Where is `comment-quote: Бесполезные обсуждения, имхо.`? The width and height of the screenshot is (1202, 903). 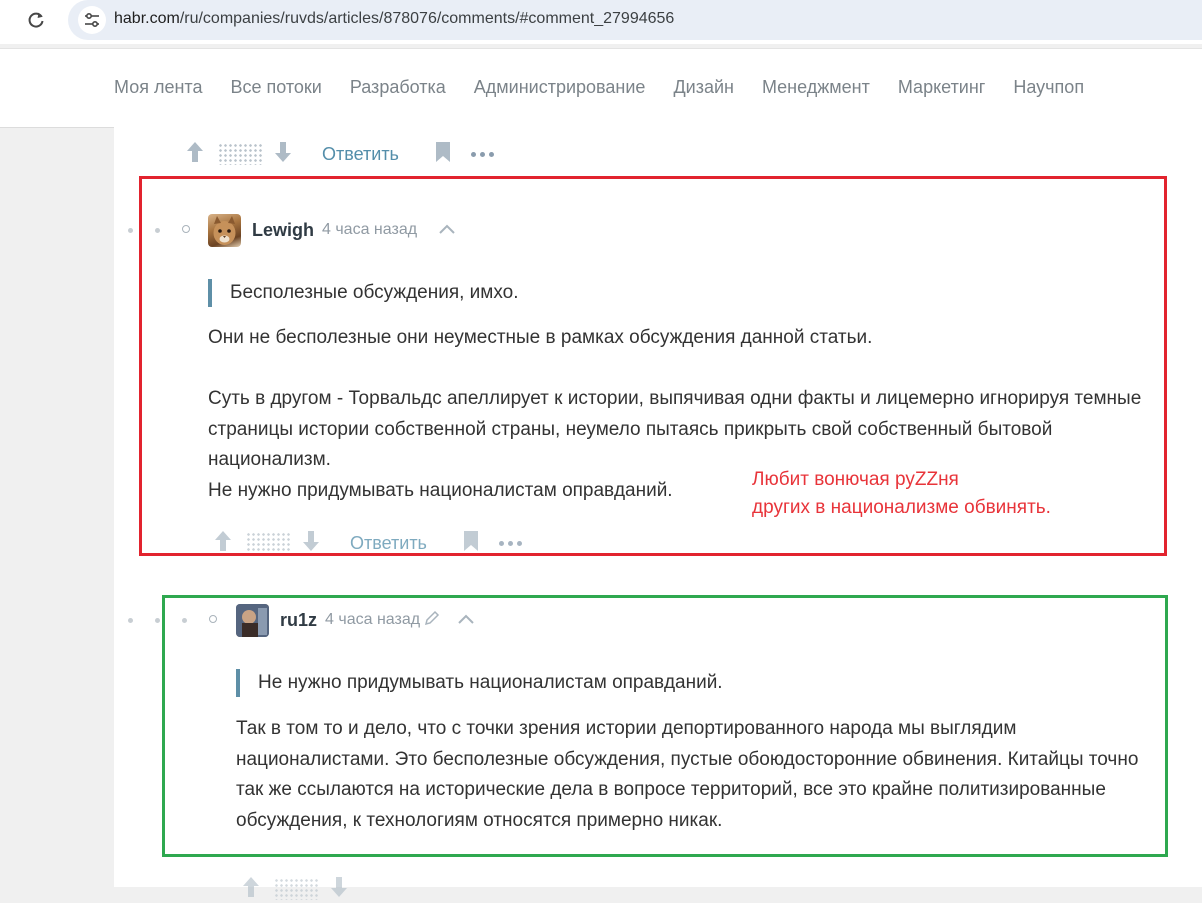 comment-quote: Бесполезные обсуждения, имхо. is located at coordinates (363, 293).